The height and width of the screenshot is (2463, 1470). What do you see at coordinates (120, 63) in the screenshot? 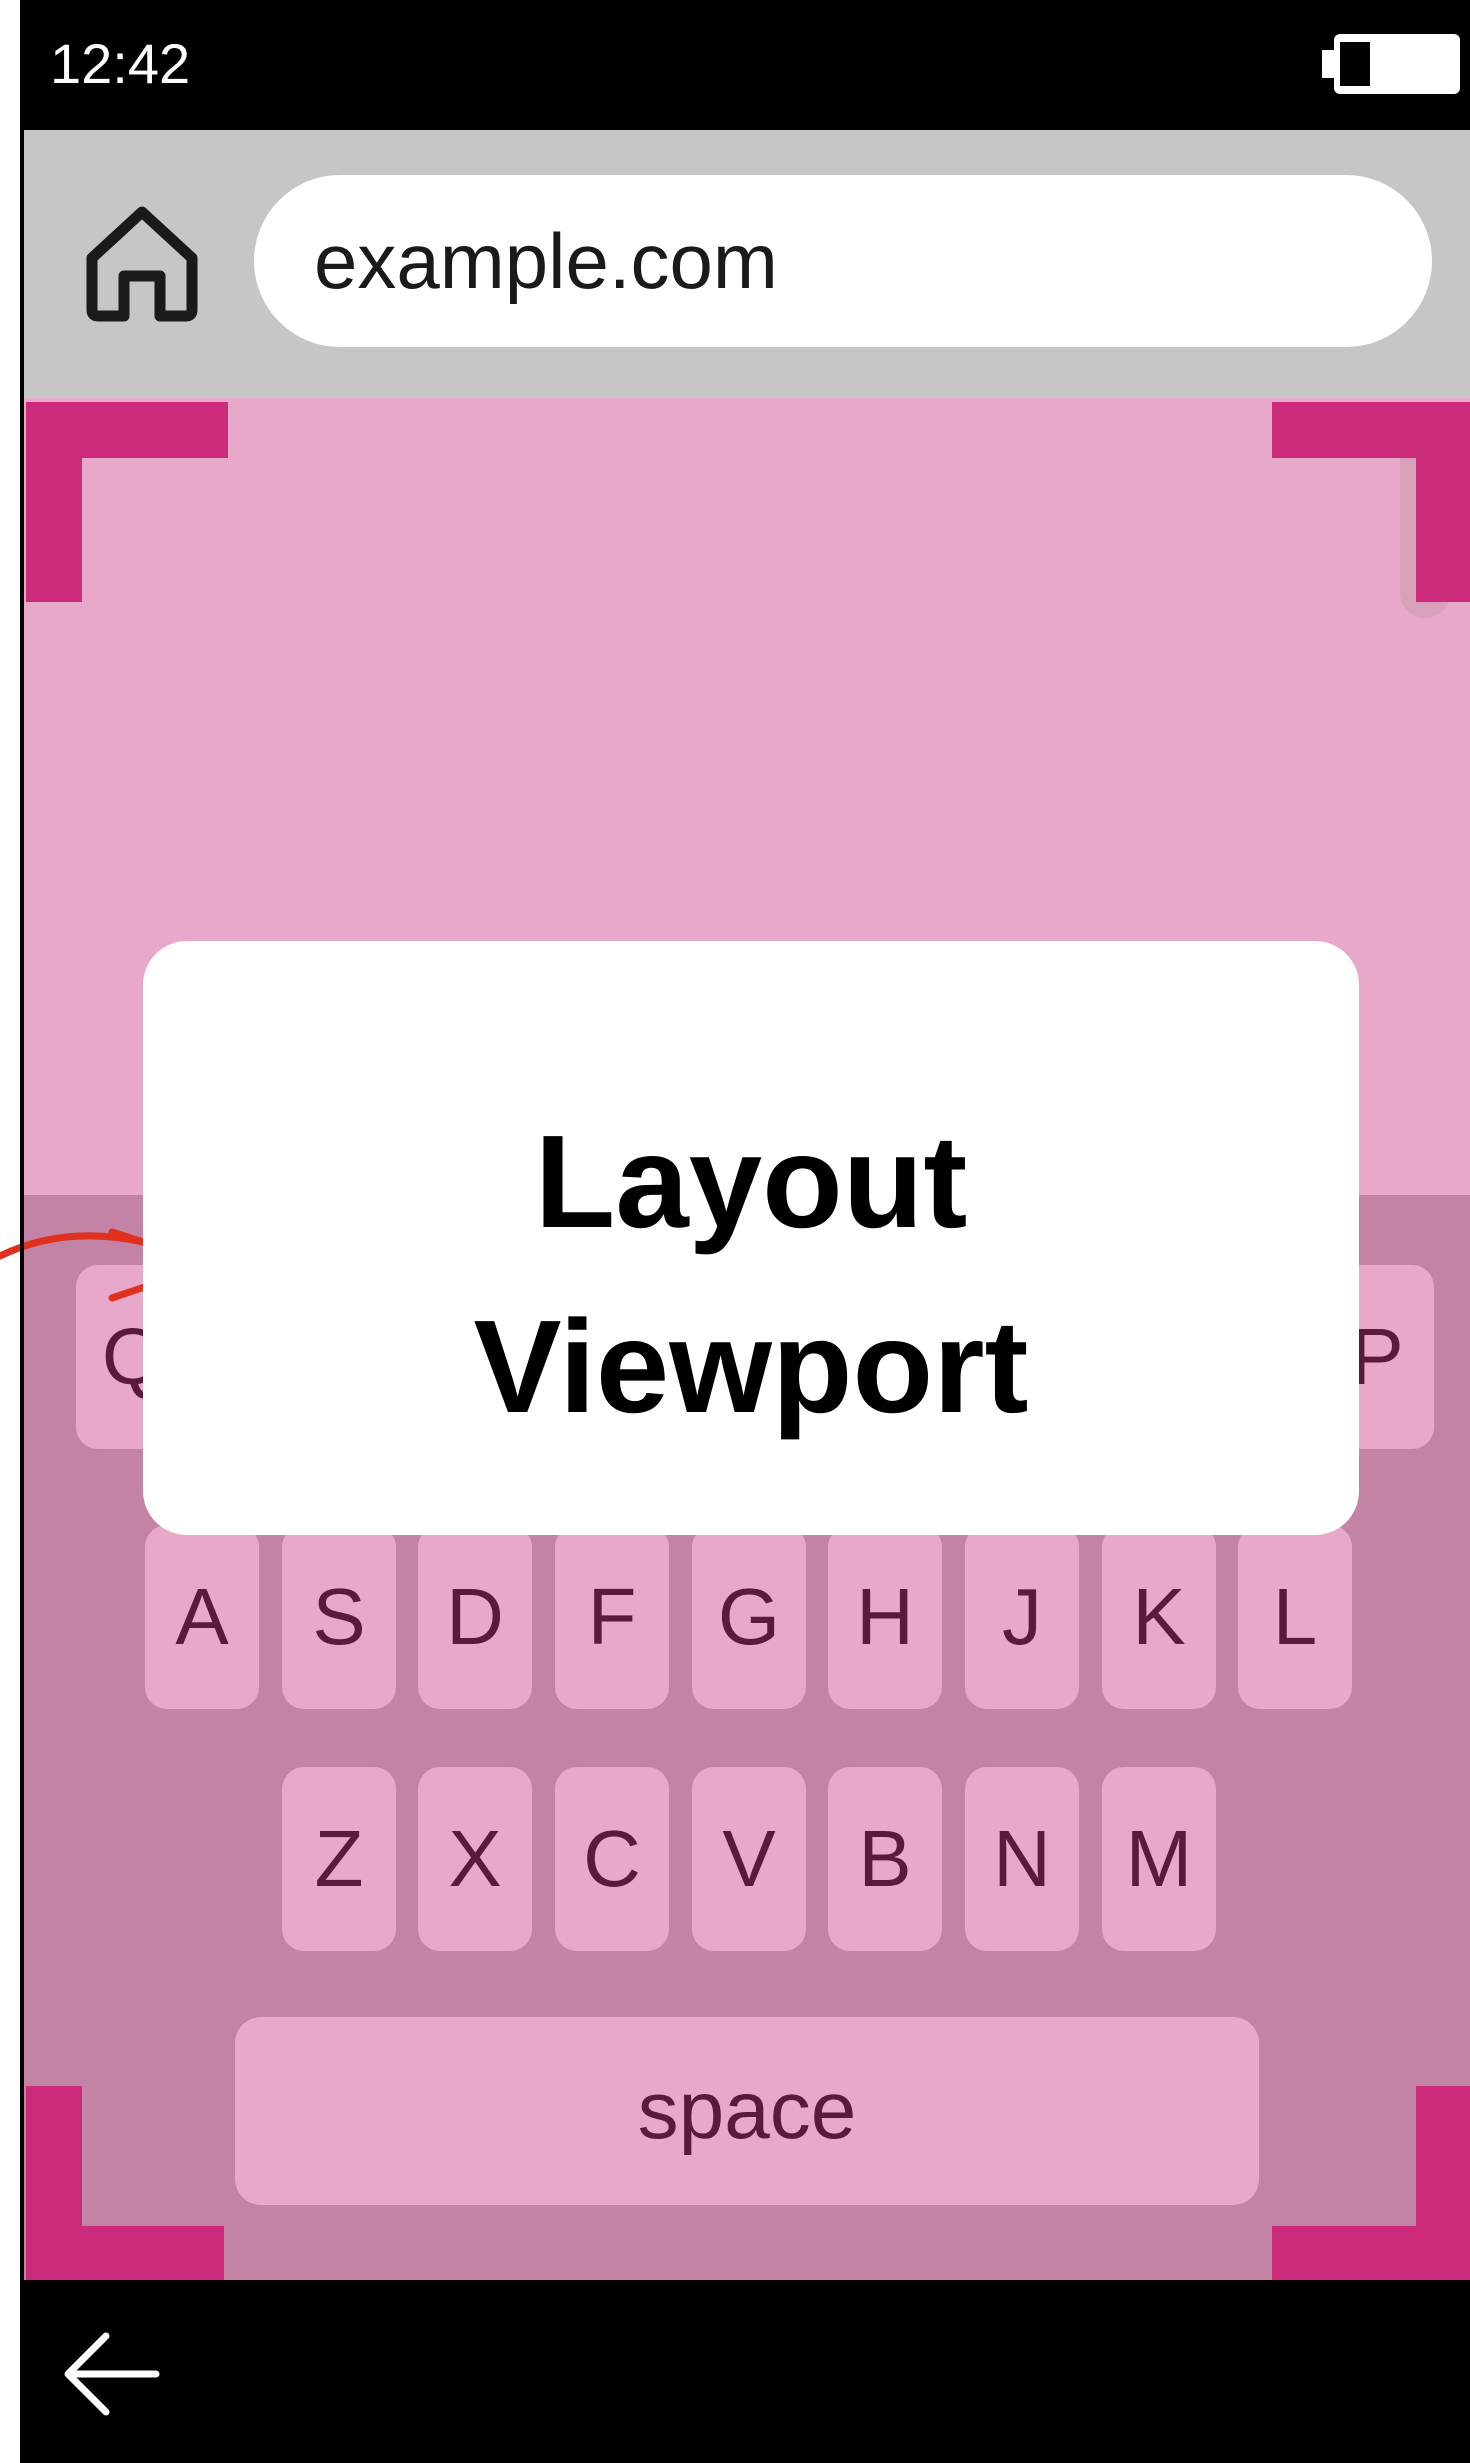
I see `status-time: 12:42` at bounding box center [120, 63].